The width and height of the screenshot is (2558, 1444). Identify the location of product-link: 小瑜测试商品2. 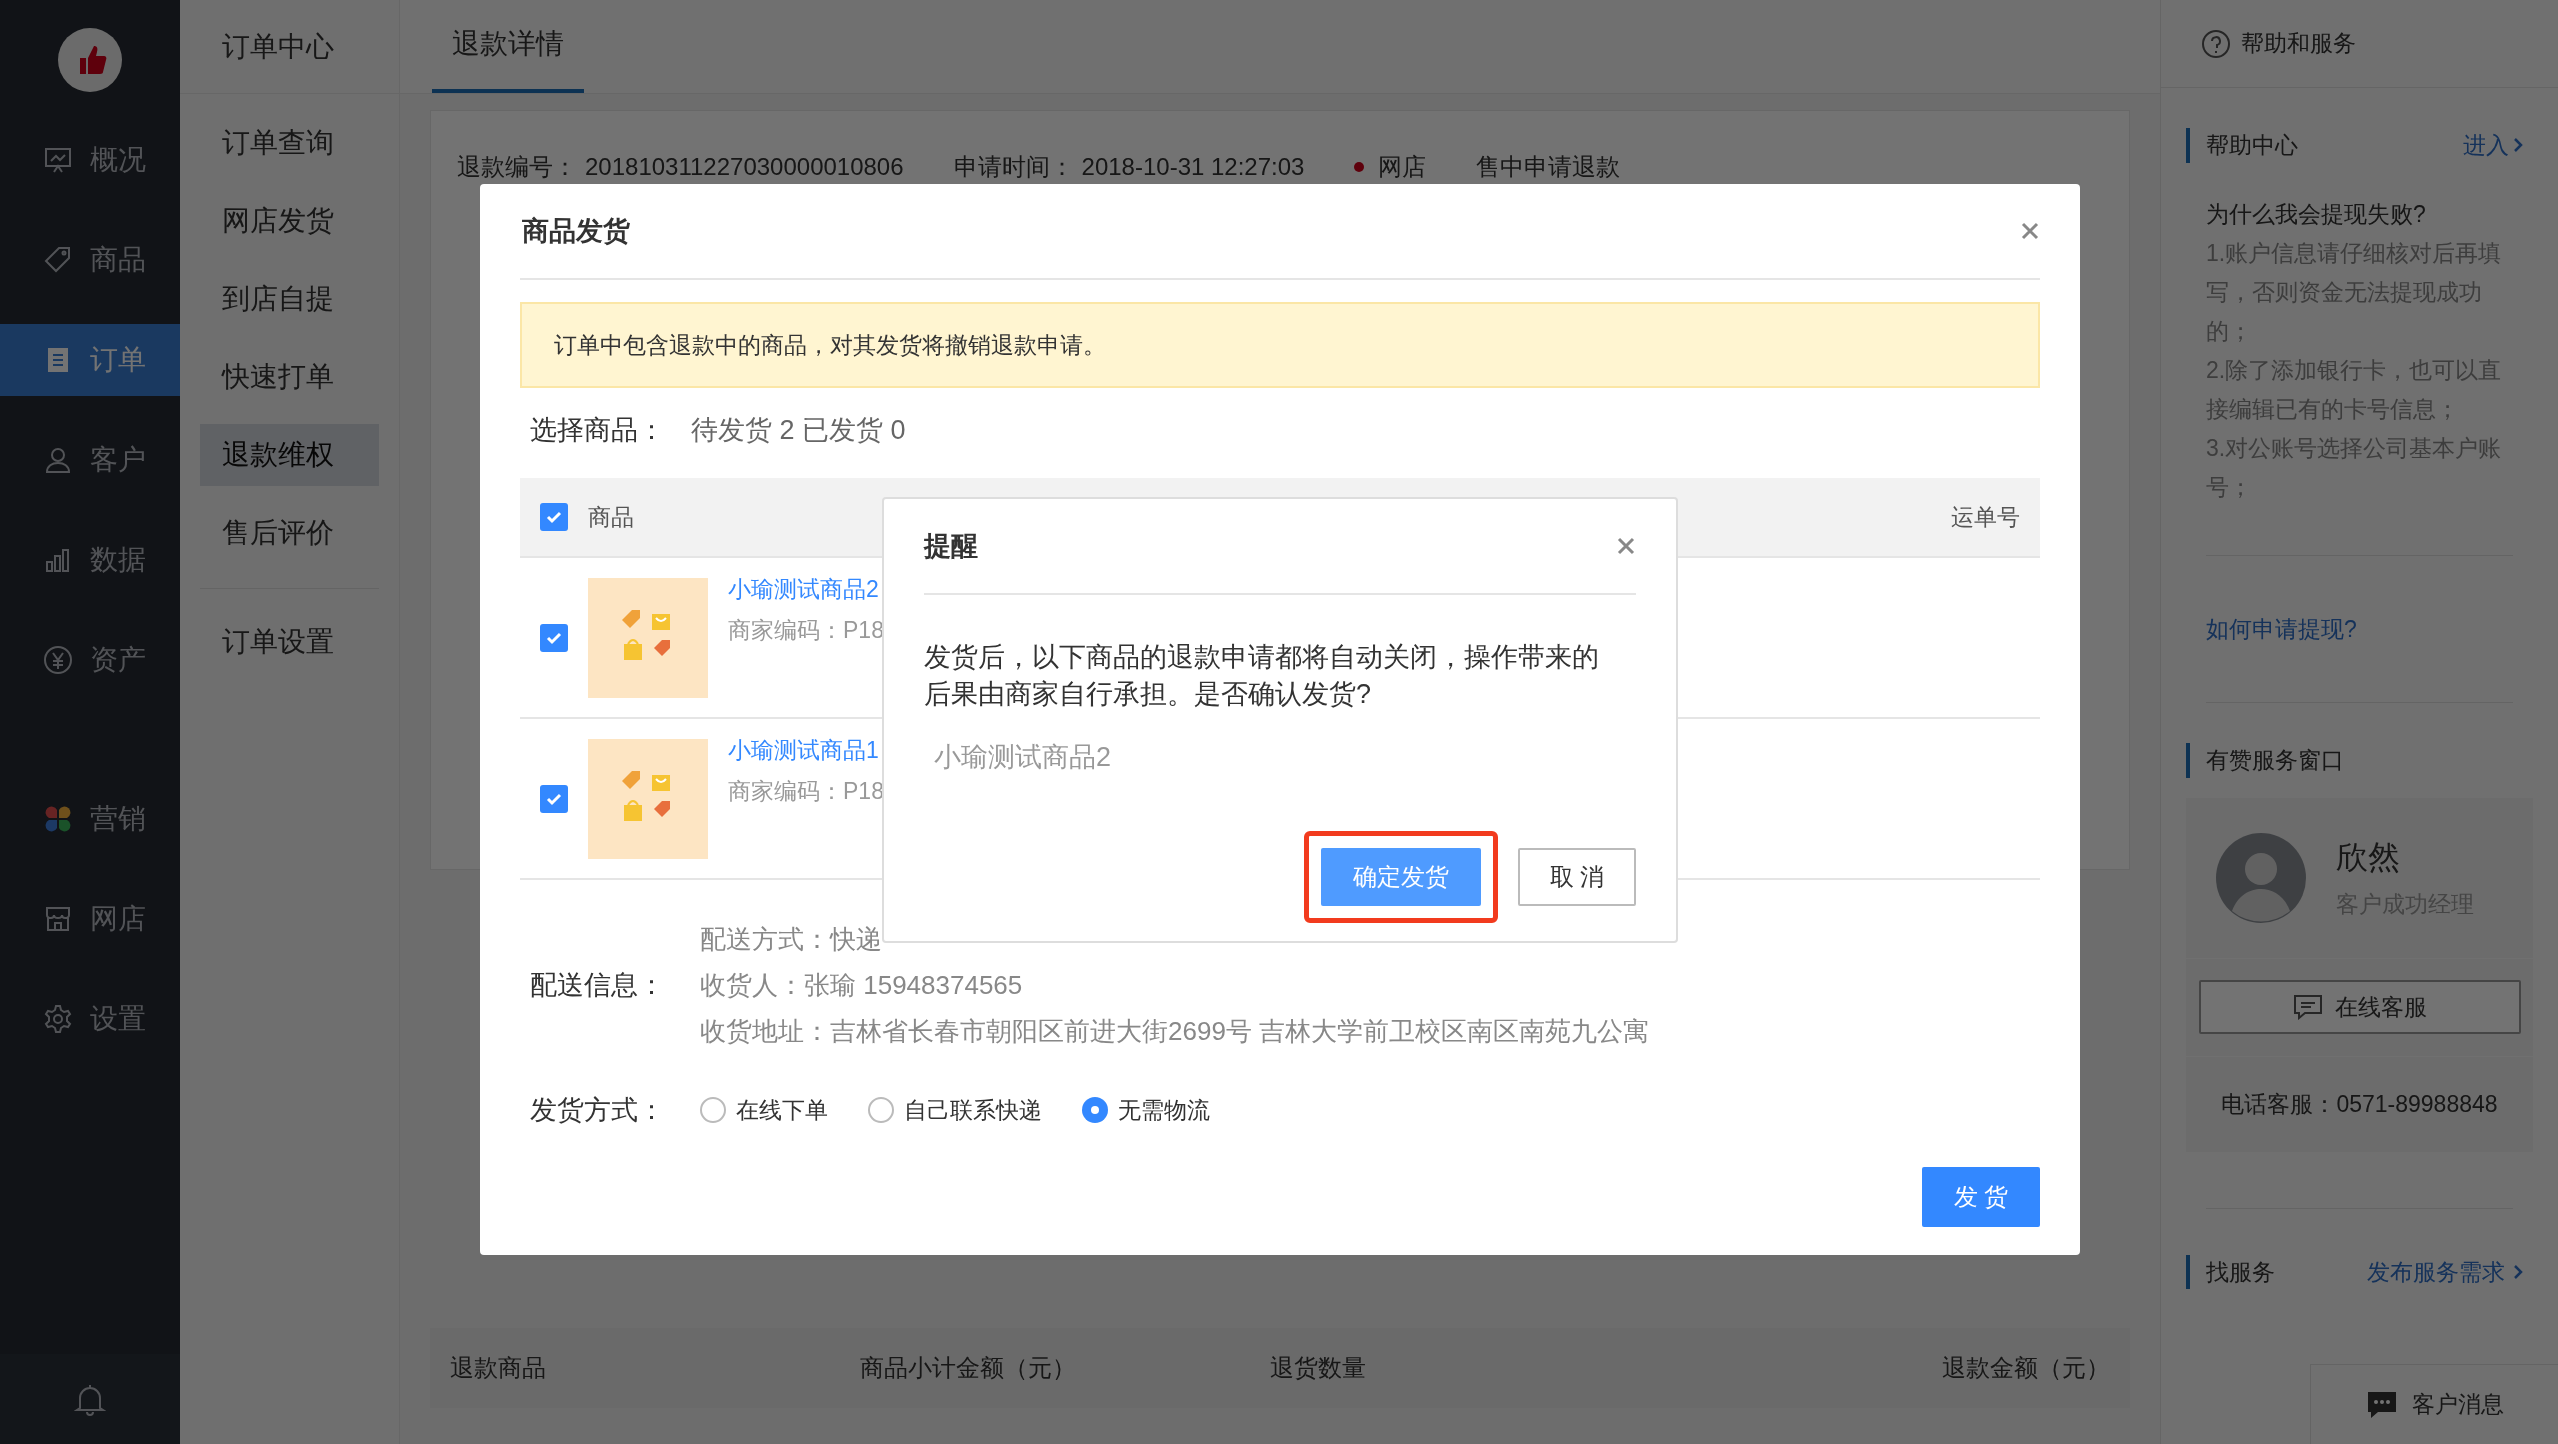
(806, 589).